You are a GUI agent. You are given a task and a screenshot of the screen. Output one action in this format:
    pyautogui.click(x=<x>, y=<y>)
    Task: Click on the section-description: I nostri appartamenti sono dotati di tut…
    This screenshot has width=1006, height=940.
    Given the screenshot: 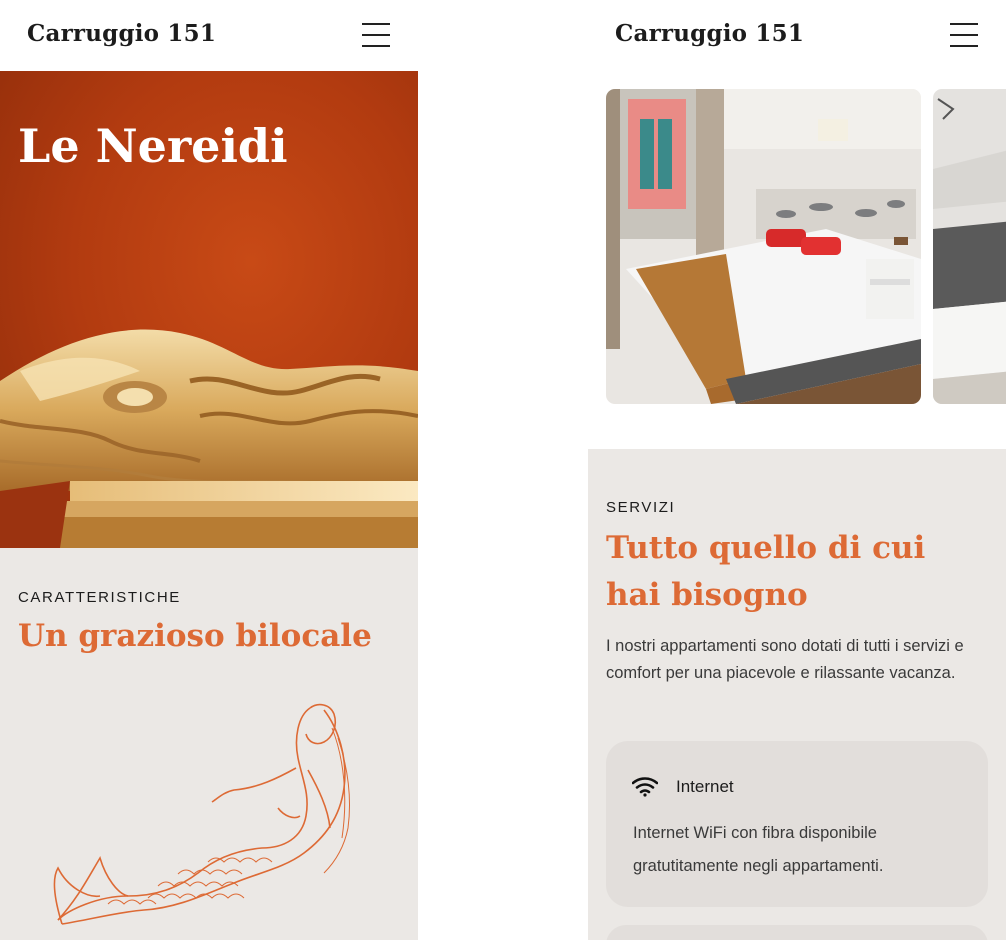 What is the action you would take?
    pyautogui.click(x=785, y=659)
    